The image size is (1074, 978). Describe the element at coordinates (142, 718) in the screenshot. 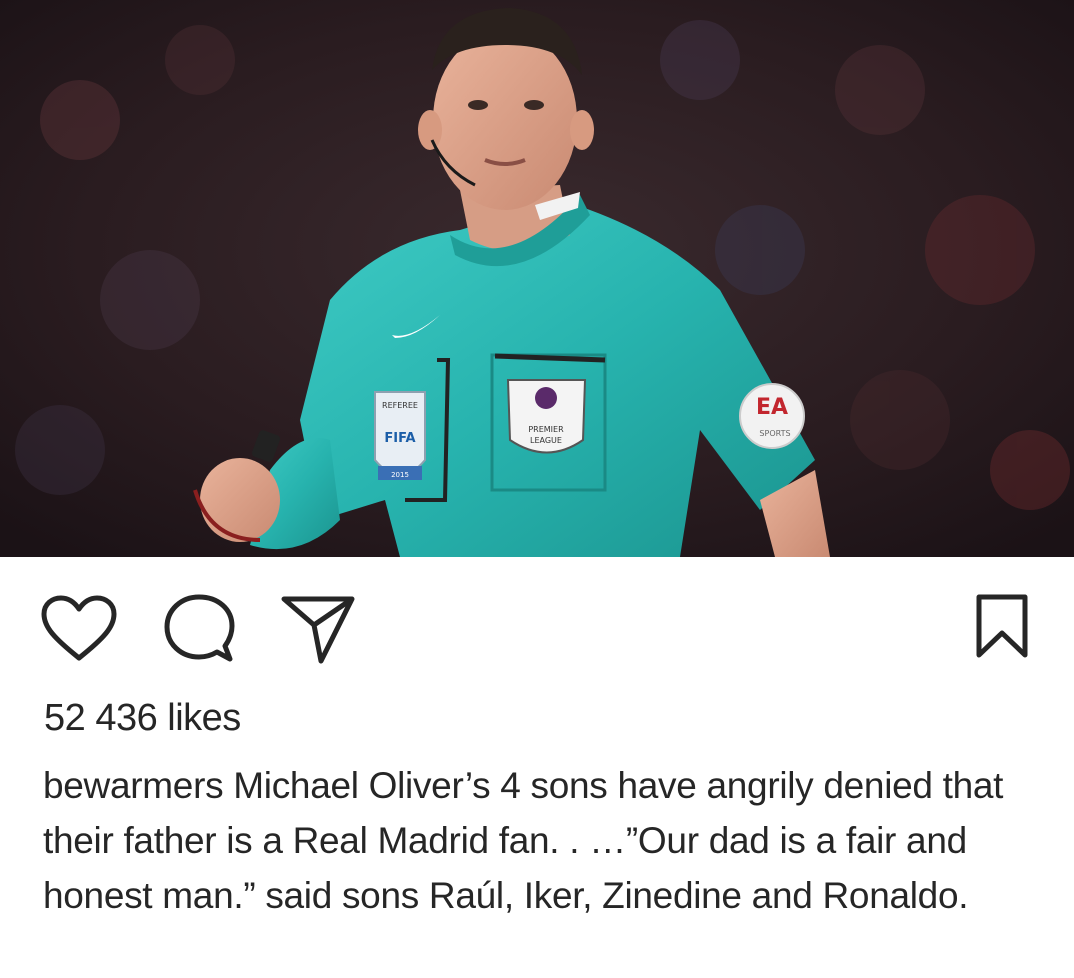

I see `likes-count: 52 436 likes` at that location.